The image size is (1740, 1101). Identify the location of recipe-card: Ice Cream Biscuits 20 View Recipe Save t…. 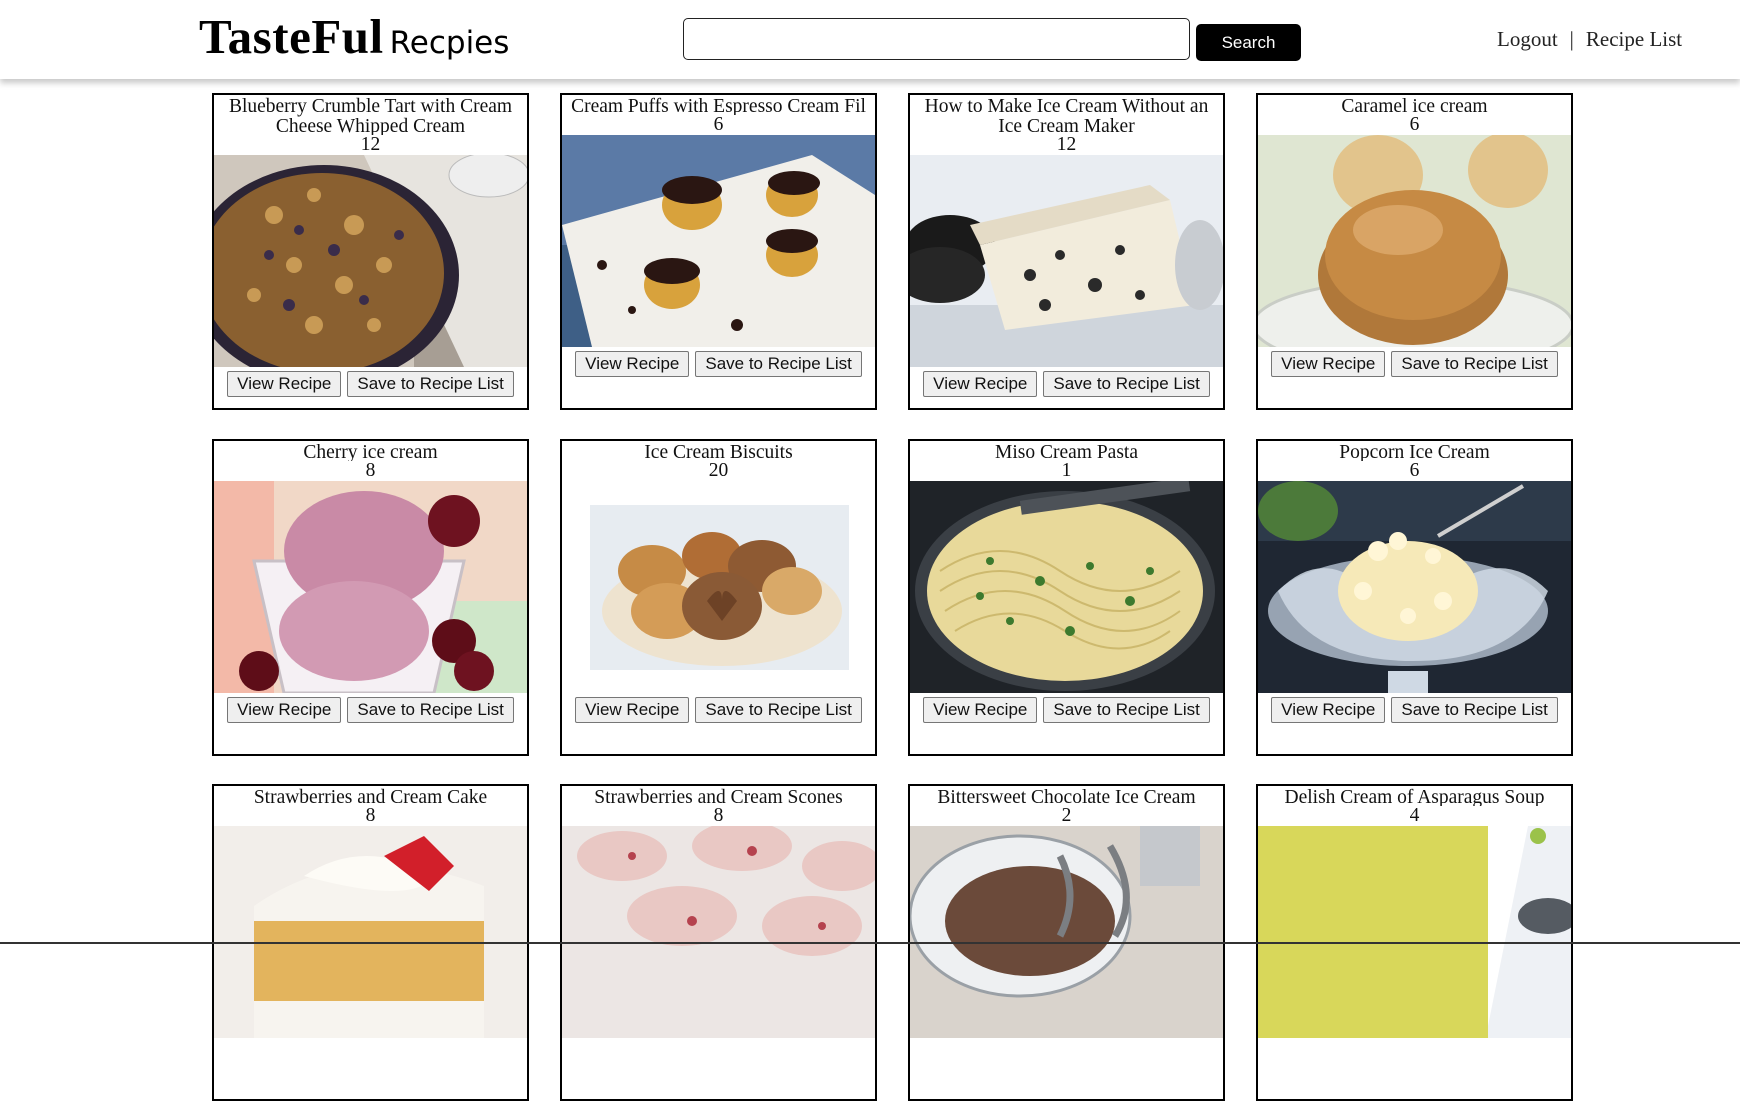
(718, 597).